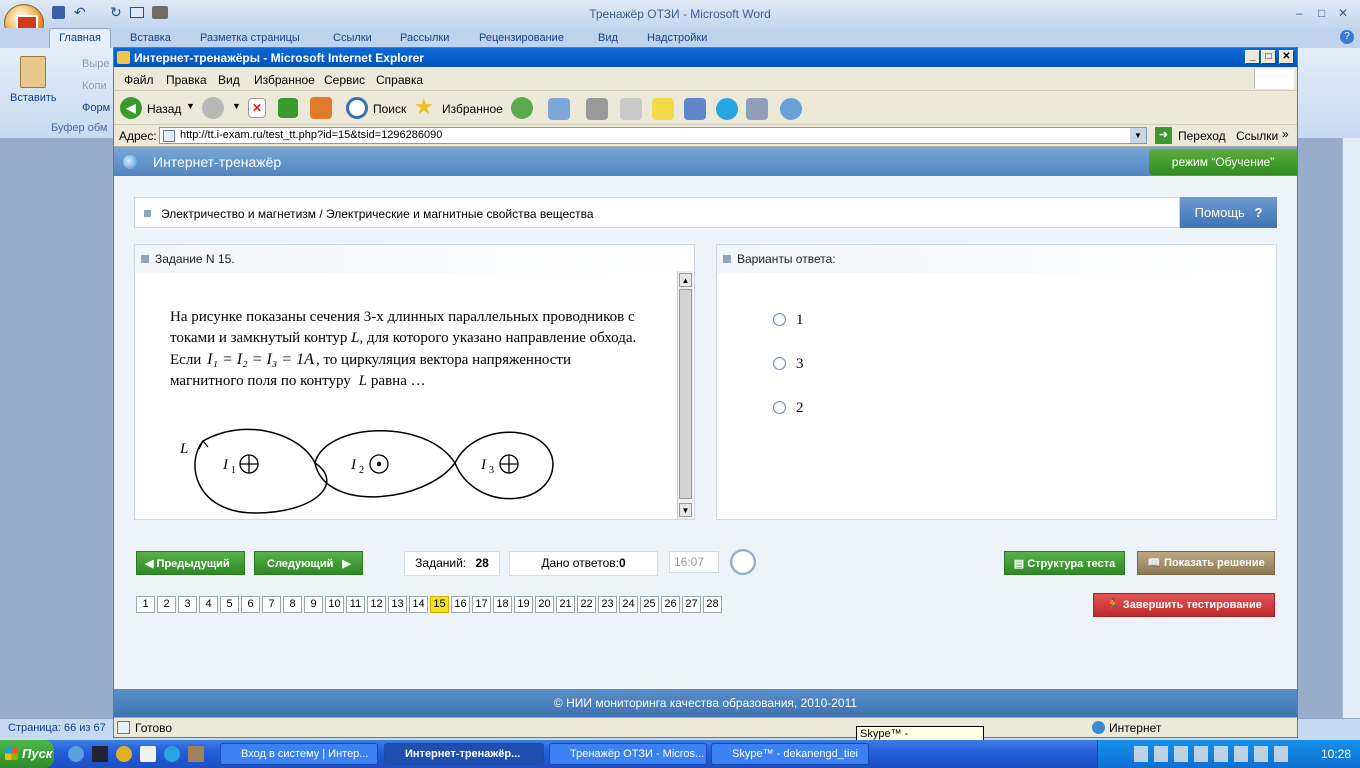  I want to click on show-solution-button: 📖 Показать решение, so click(1206, 563).